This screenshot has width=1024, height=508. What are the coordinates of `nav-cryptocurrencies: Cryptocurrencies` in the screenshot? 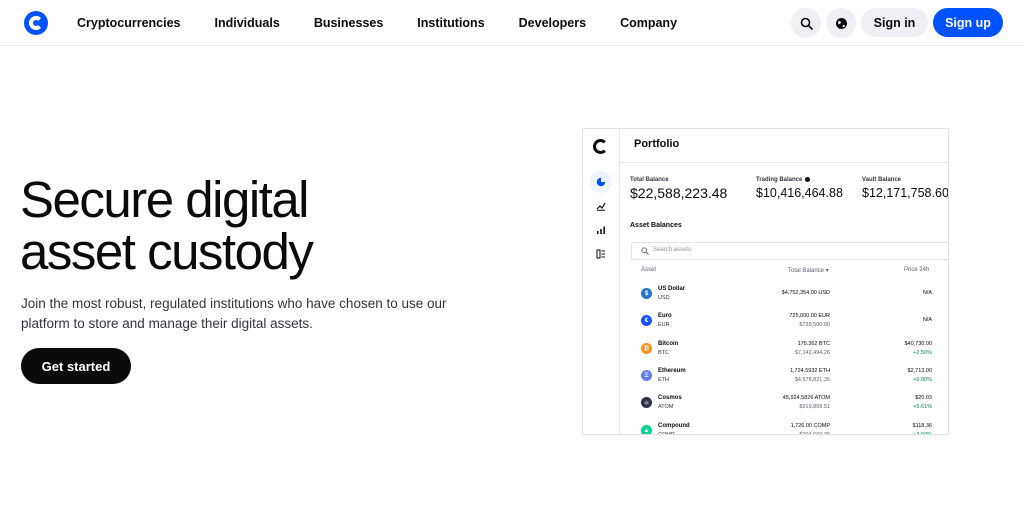 It's located at (129, 23).